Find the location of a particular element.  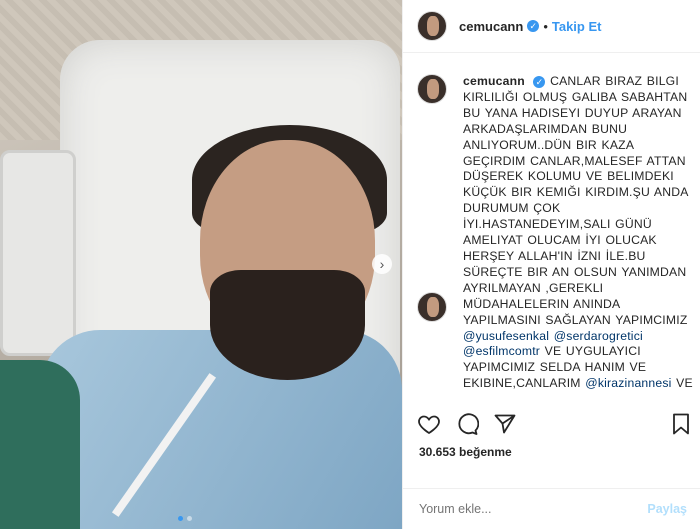

comment-input is located at coordinates (532, 509).